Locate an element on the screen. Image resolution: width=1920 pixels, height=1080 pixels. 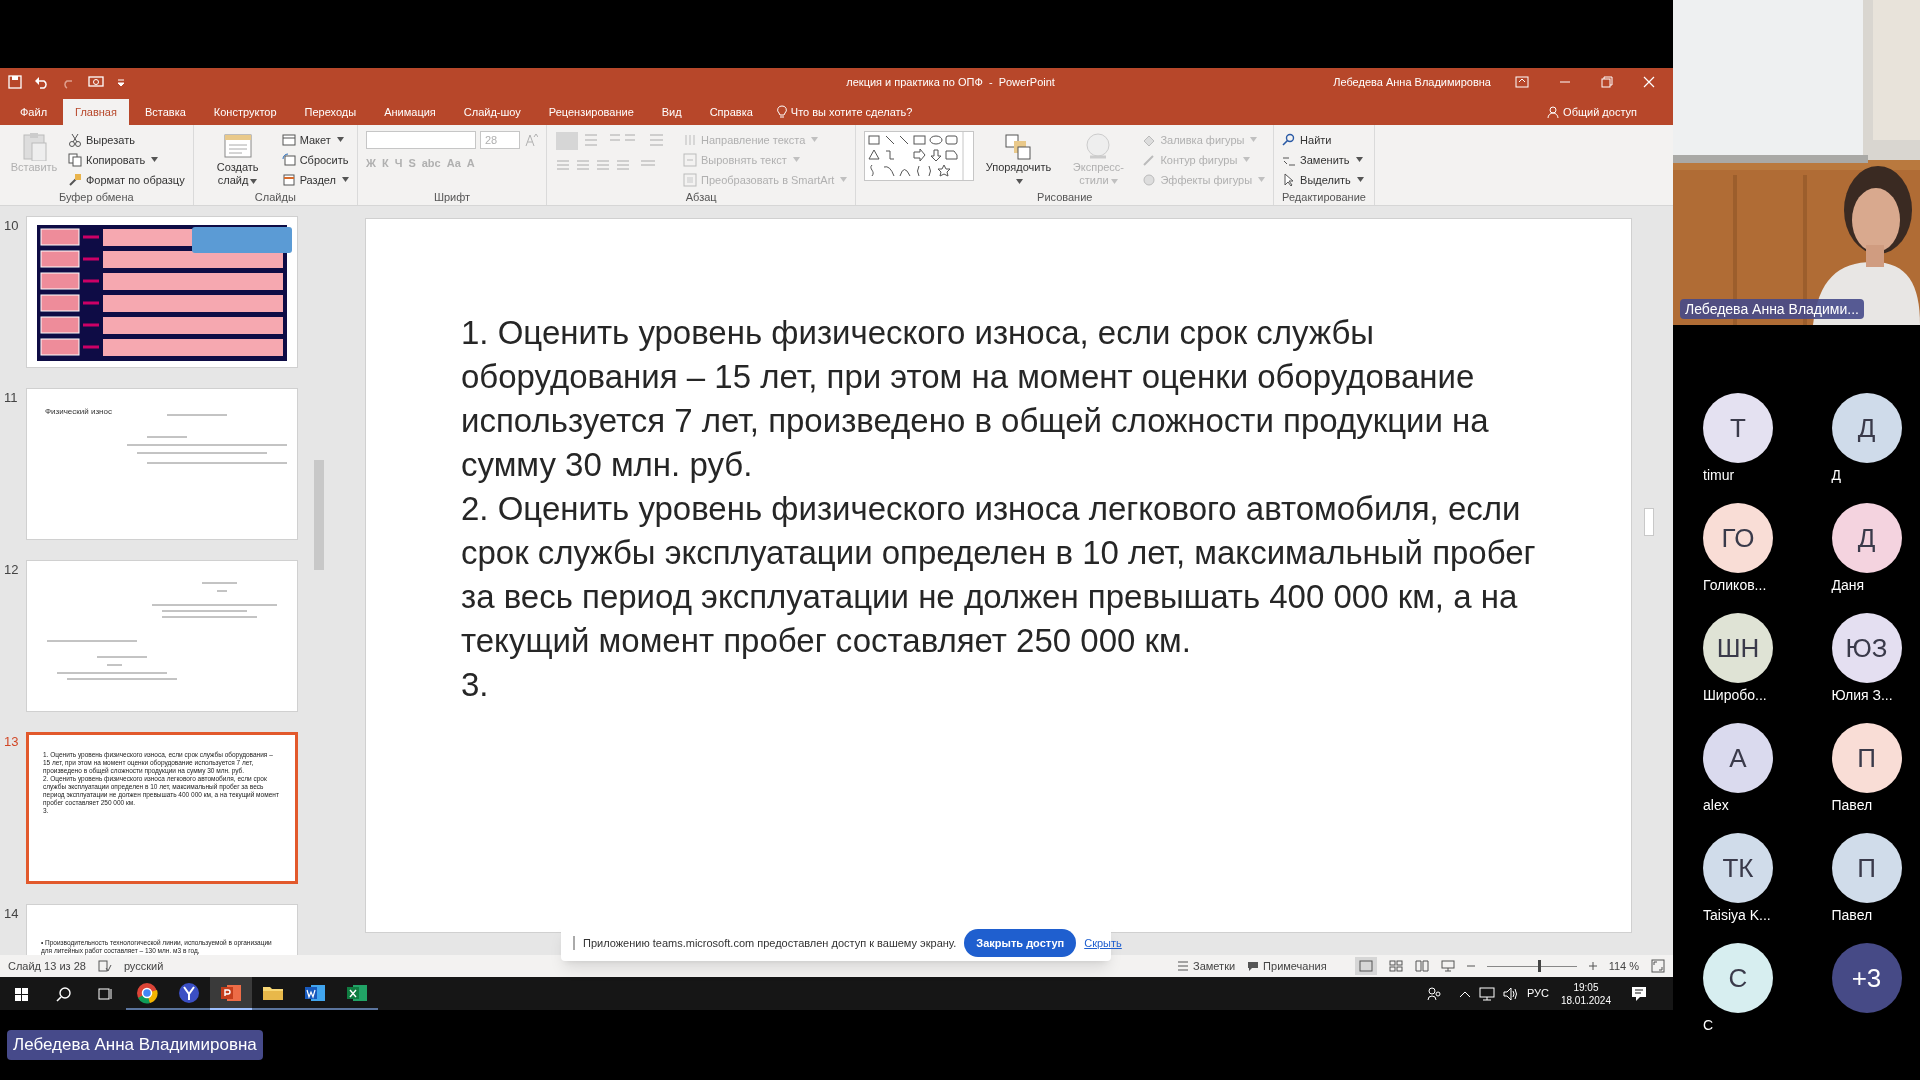
shapes-gallery-icon is located at coordinates (919, 156).